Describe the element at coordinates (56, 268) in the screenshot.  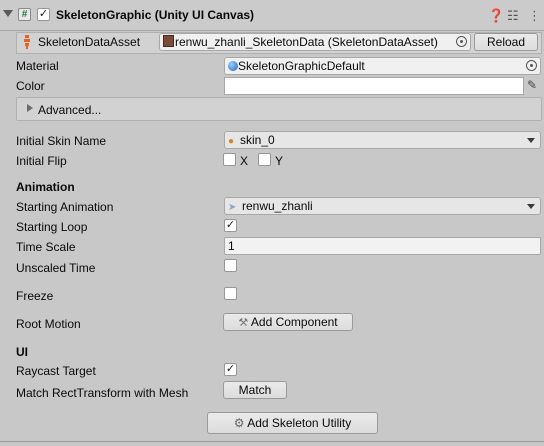
I see `unscaled-time-label: Unscaled Time` at that location.